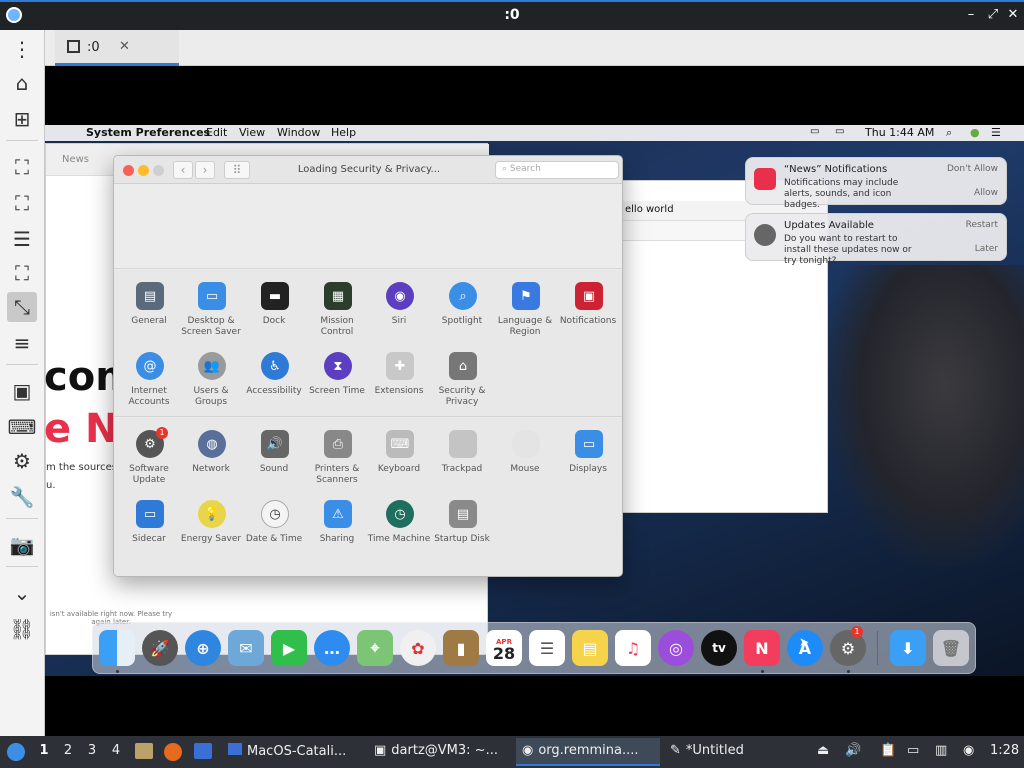 The image size is (1024, 768). What do you see at coordinates (116, 750) in the screenshot?
I see `workspace-4: 4` at bounding box center [116, 750].